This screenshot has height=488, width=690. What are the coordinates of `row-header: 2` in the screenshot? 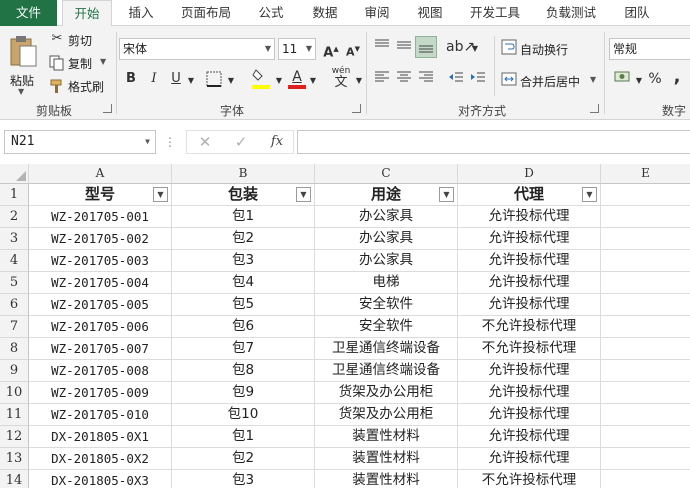 It's located at (14, 217).